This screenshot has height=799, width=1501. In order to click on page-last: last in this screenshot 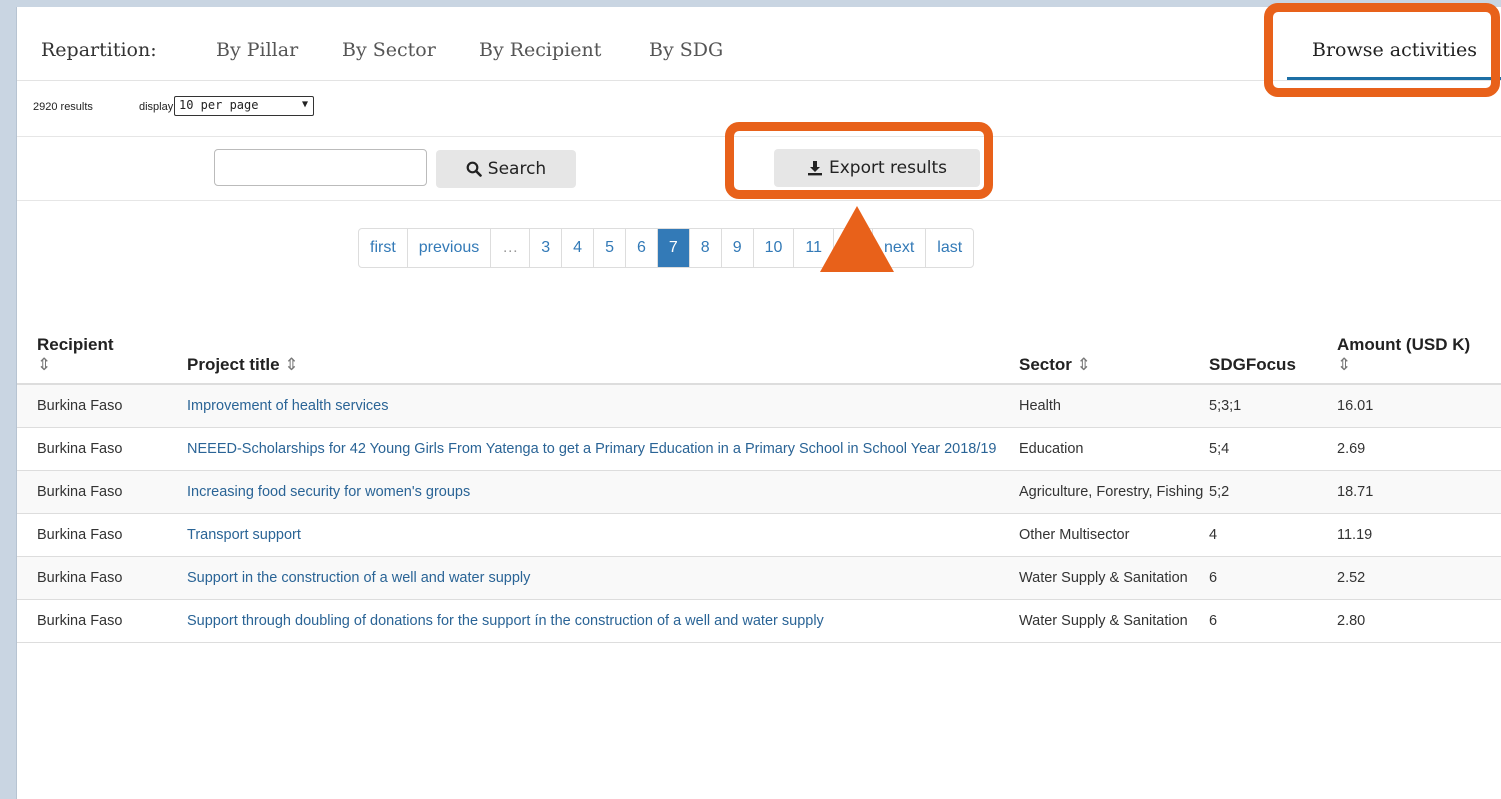, I will do `click(949, 248)`.